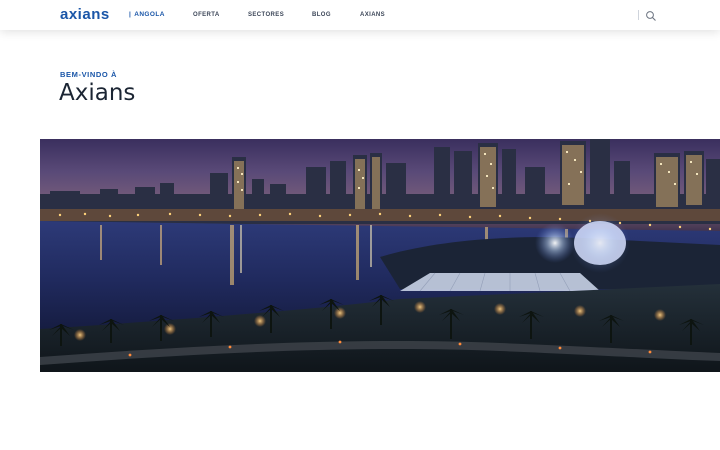 Image resolution: width=720 pixels, height=450 pixels. I want to click on page-title: Axians, so click(97, 93).